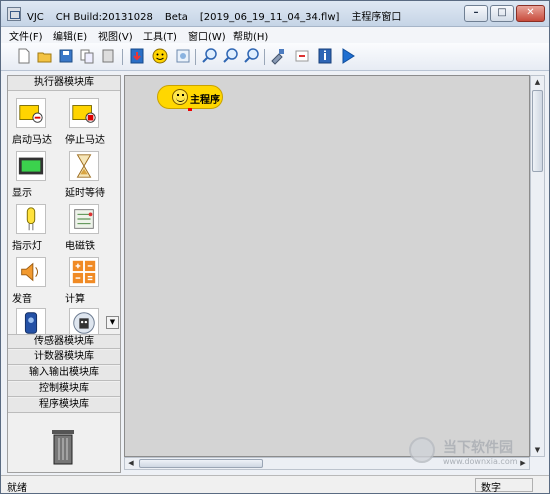 Image resolution: width=550 pixels, height=494 pixels. I want to click on zoom-out-icon, so click(231, 56).